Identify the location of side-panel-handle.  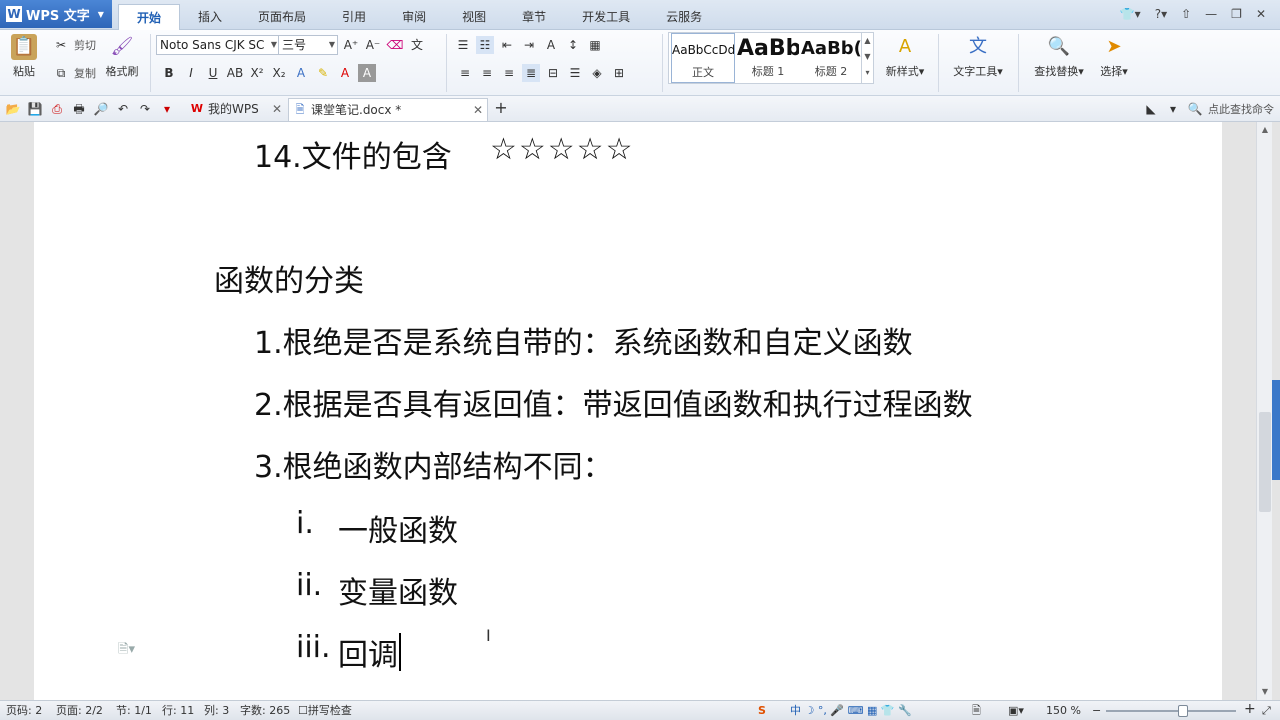
(1276, 430).